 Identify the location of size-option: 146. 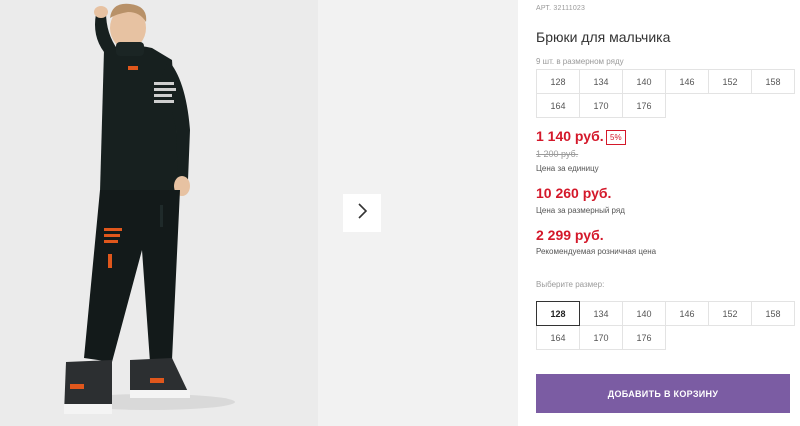
(687, 313).